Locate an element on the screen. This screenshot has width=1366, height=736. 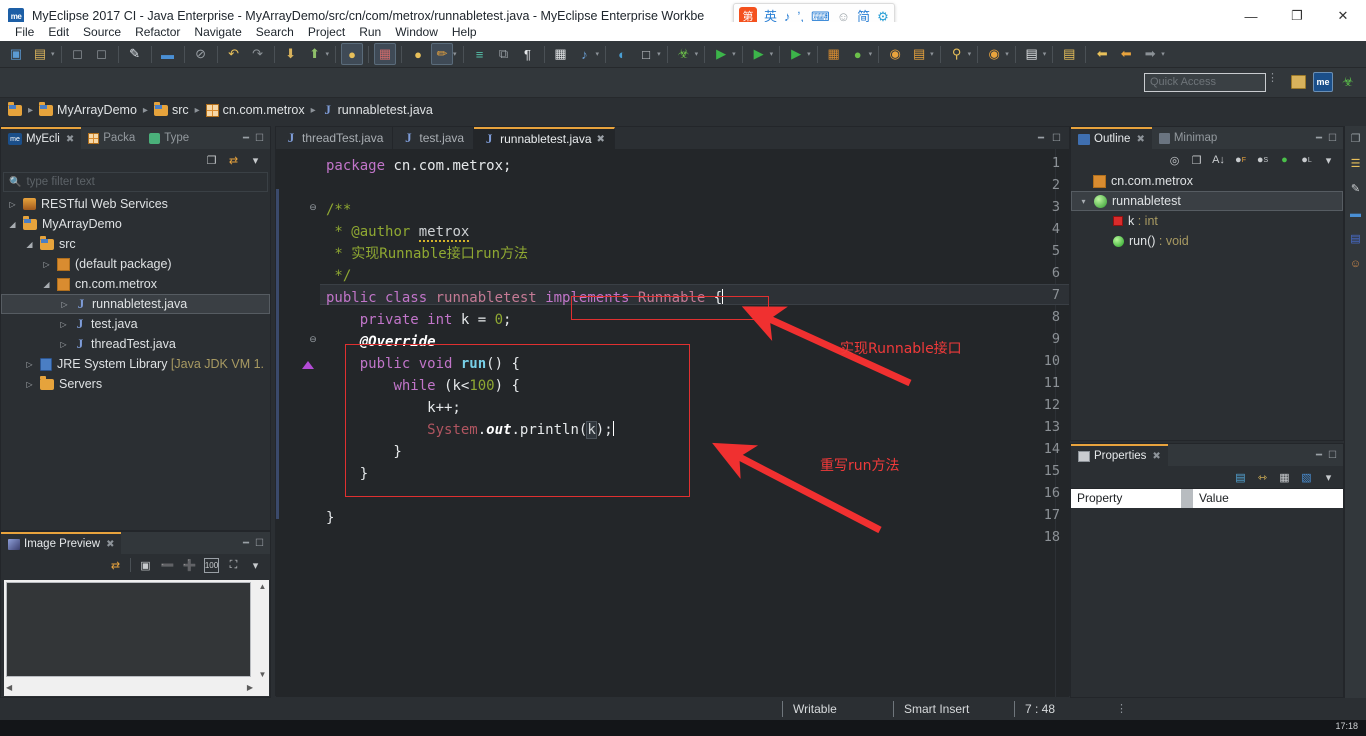
ime-keyboard-icon: ⌨ is located at coordinates (820, 16).